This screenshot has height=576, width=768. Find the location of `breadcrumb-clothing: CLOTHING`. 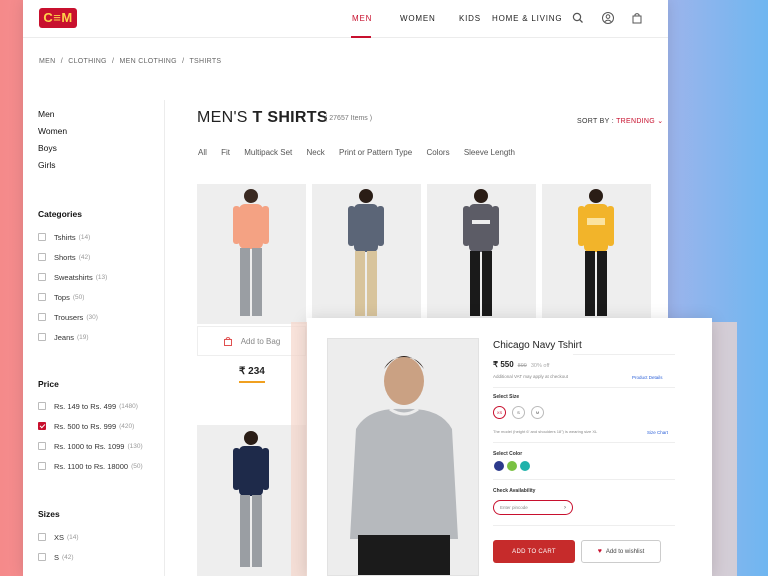

breadcrumb-clothing: CLOTHING is located at coordinates (87, 61).